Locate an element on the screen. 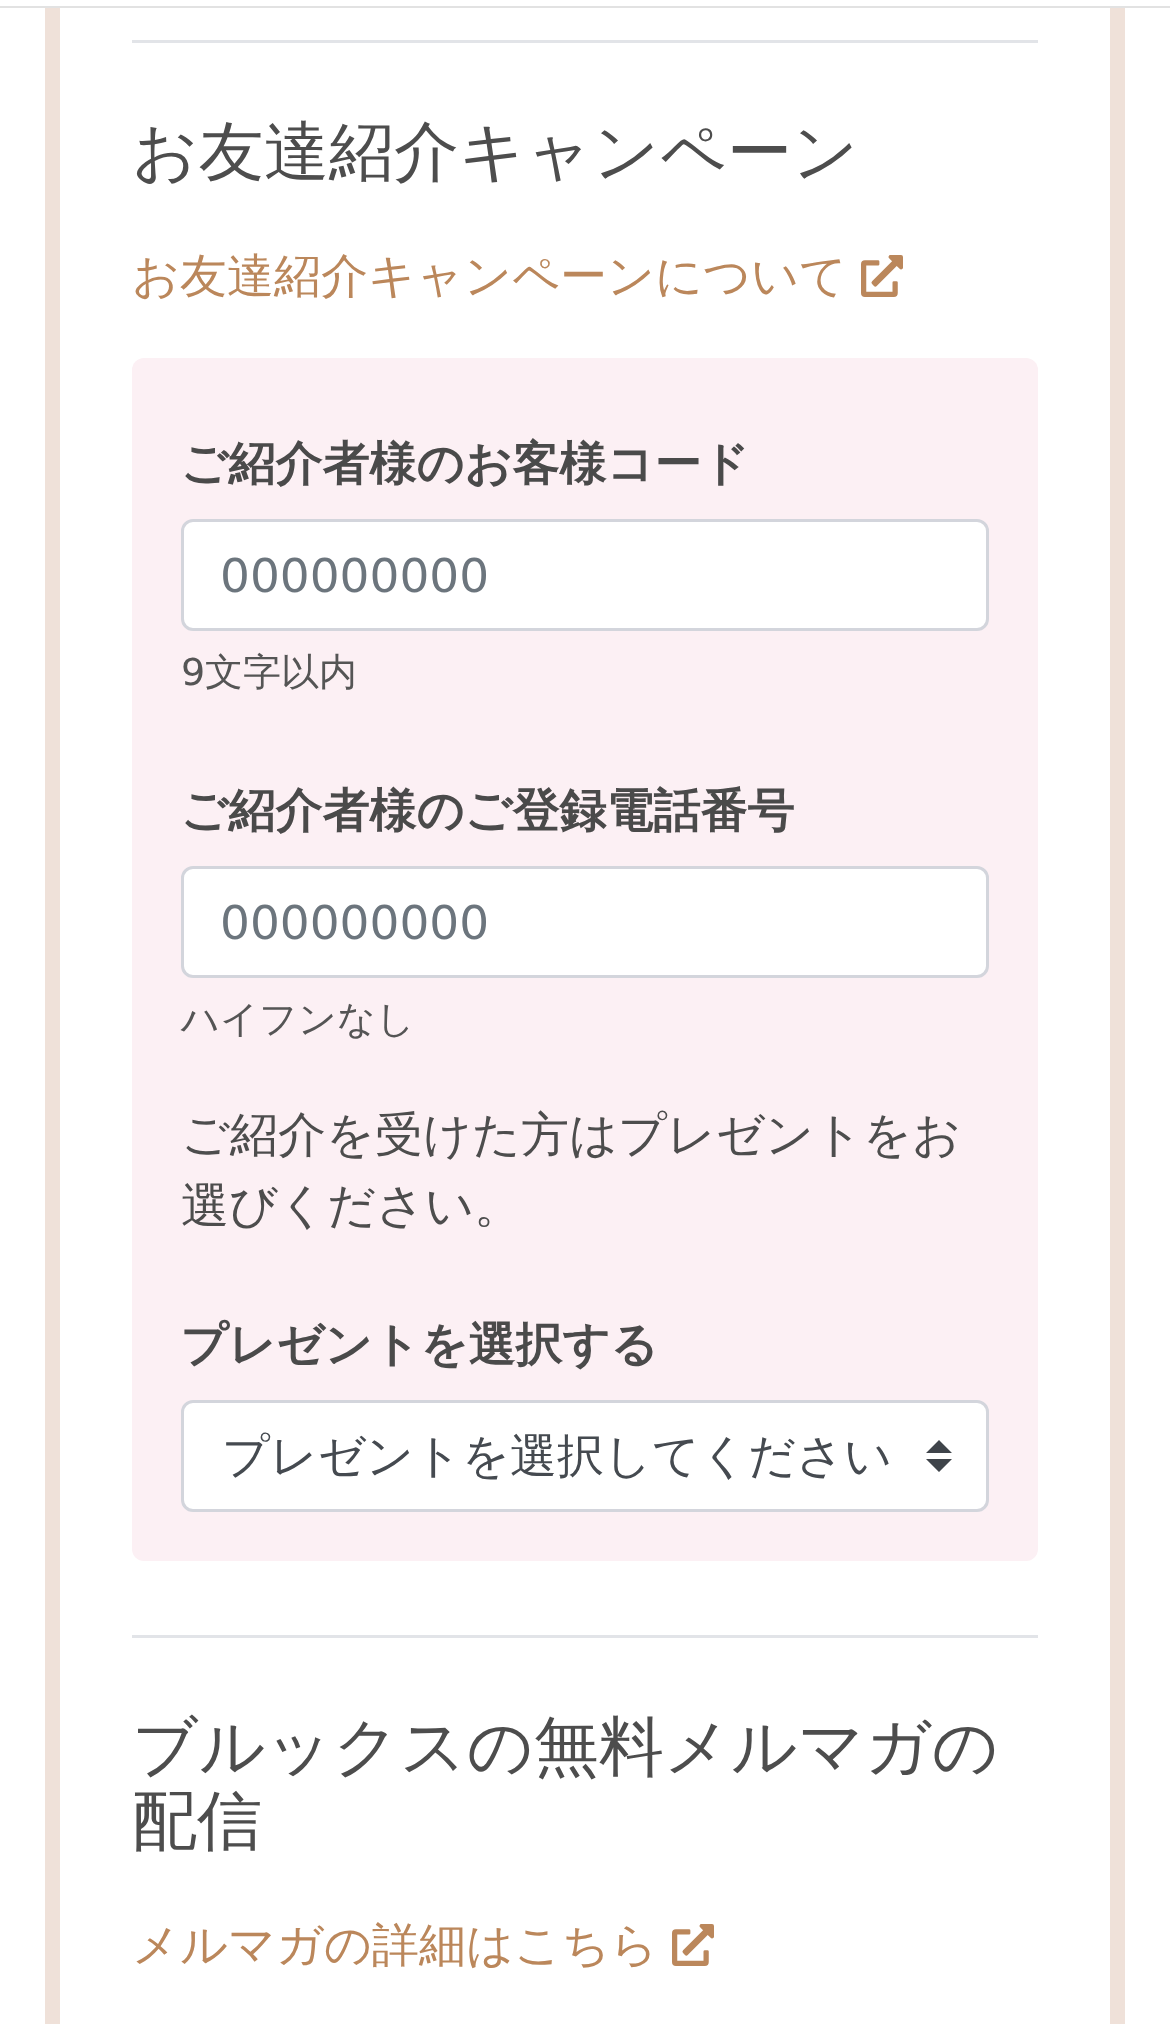  instruction-text: ご紹介を受けた方はプレゼントをお選びください。 is located at coordinates (571, 1170).